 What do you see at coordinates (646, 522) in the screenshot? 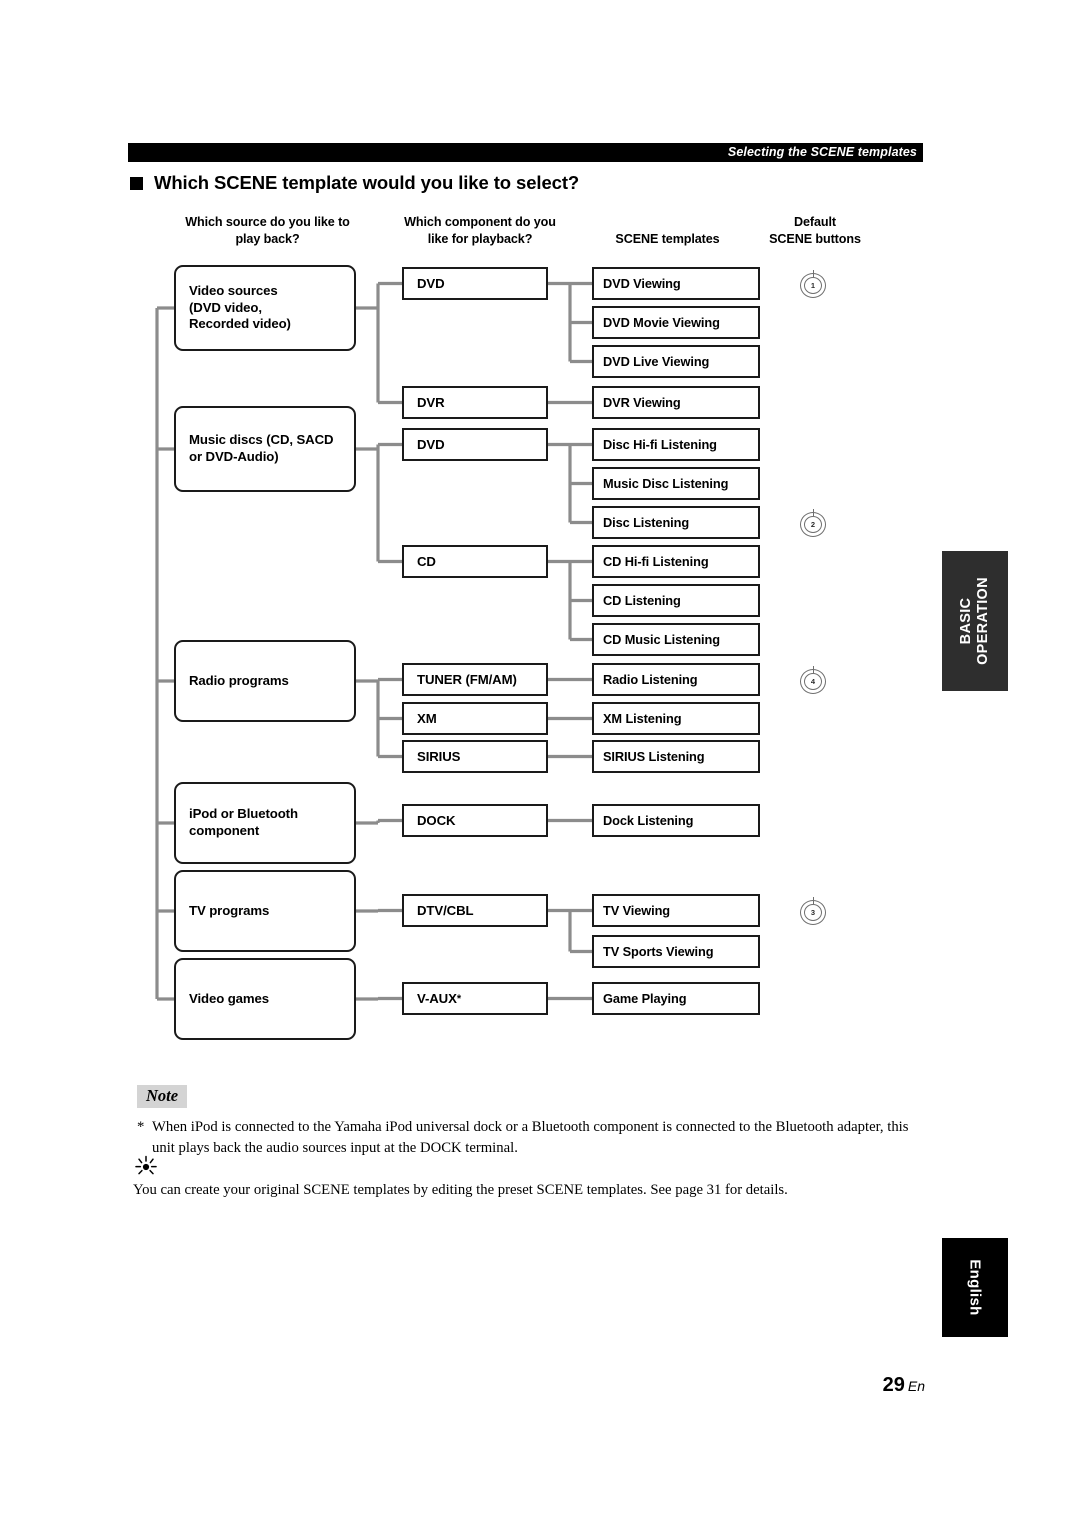
I see `template-box-label: Disc Listening` at bounding box center [646, 522].